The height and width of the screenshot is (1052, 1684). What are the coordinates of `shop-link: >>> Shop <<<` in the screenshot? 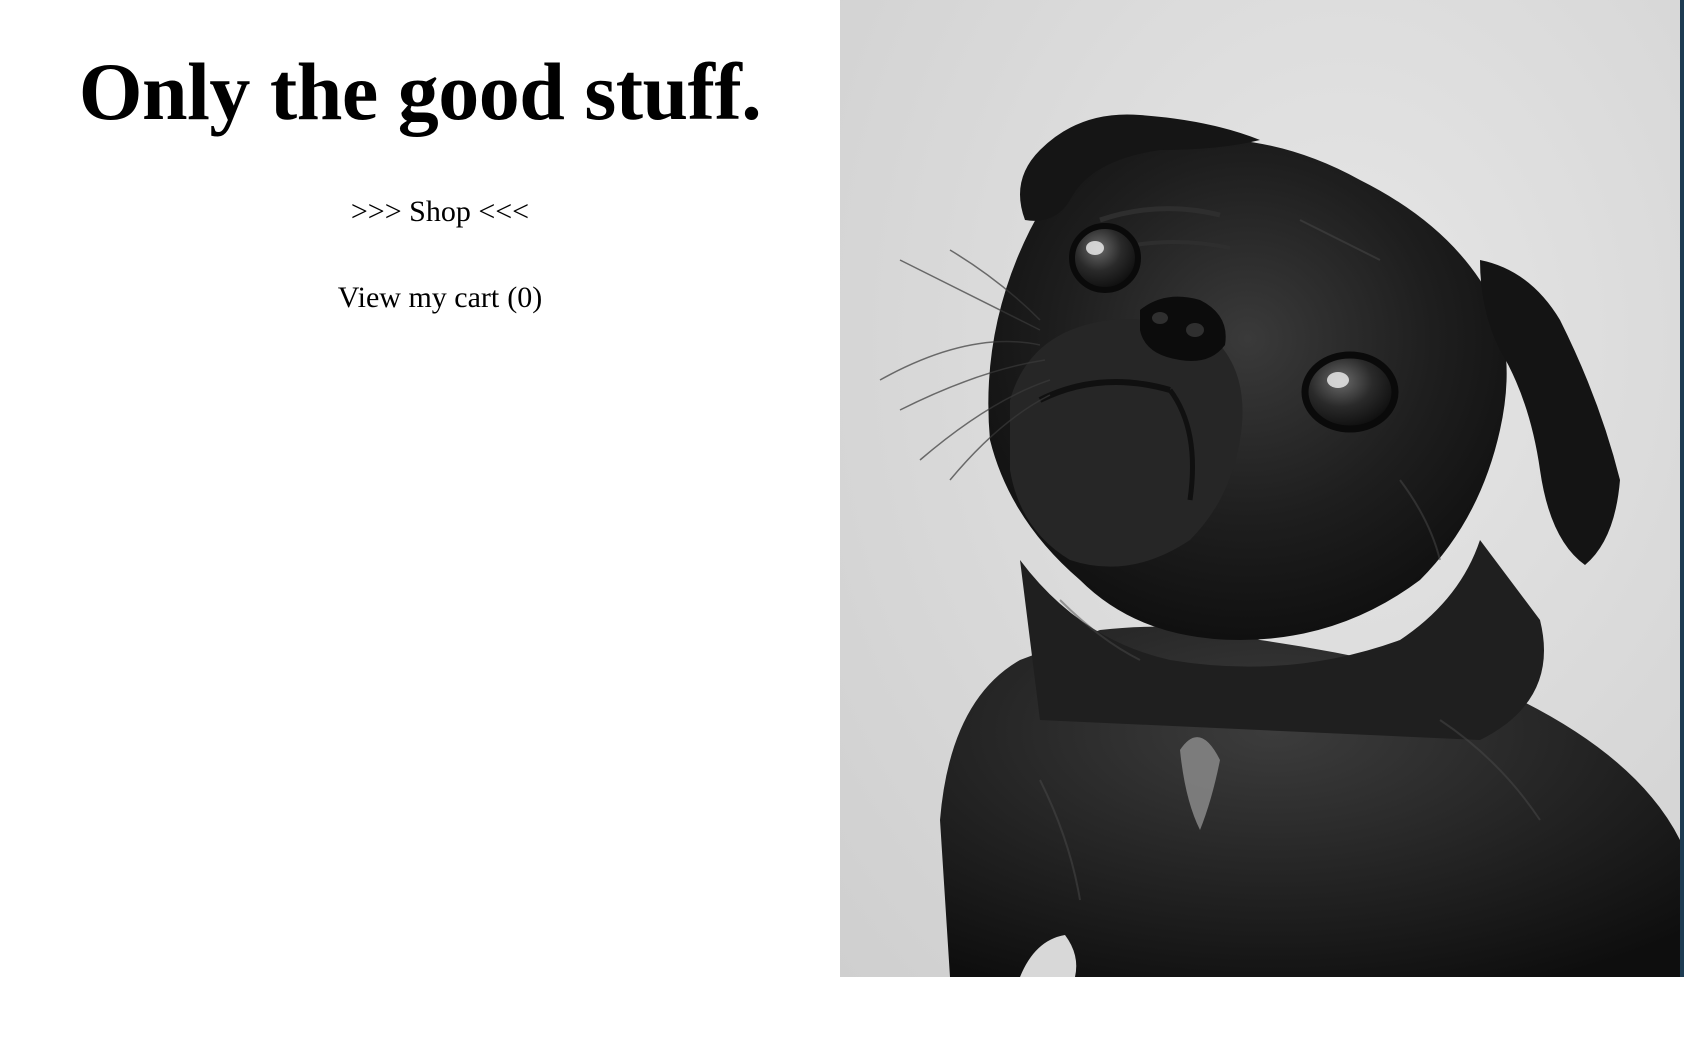 It's located at (440, 212).